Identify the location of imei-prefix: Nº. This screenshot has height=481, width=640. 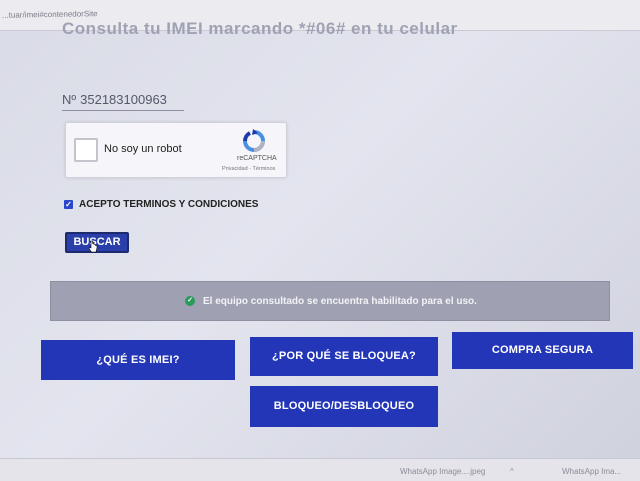
(69, 99).